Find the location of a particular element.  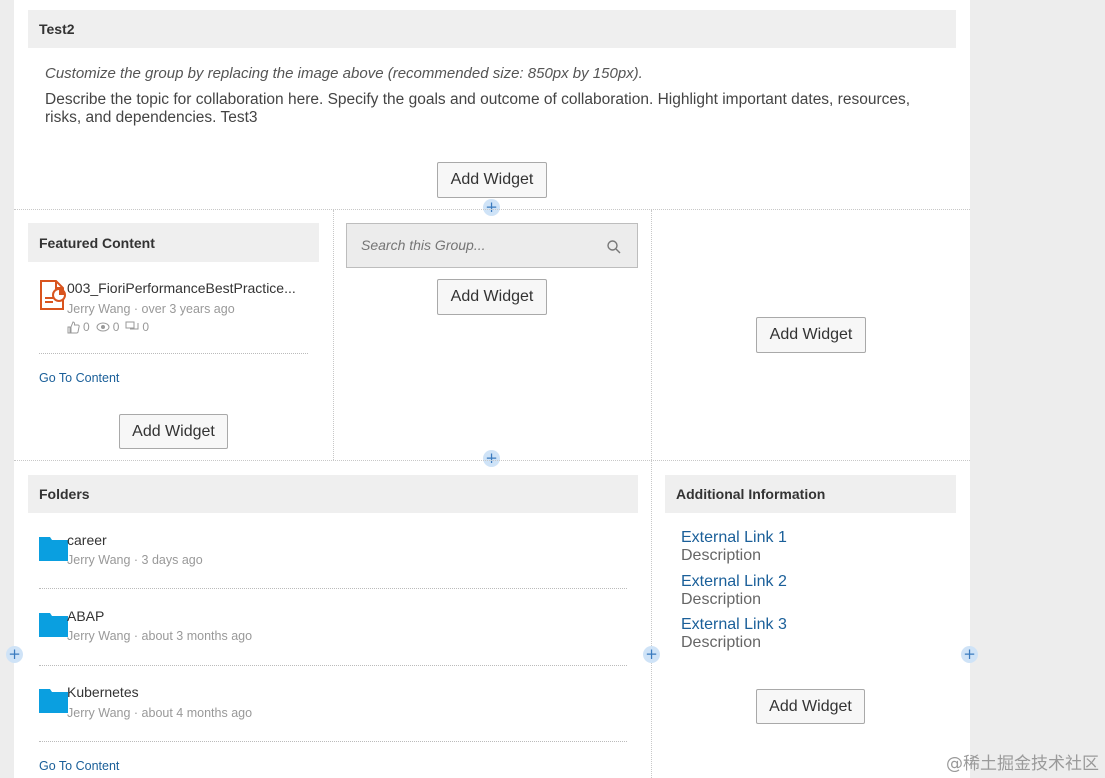

like-icon is located at coordinates (73, 327).